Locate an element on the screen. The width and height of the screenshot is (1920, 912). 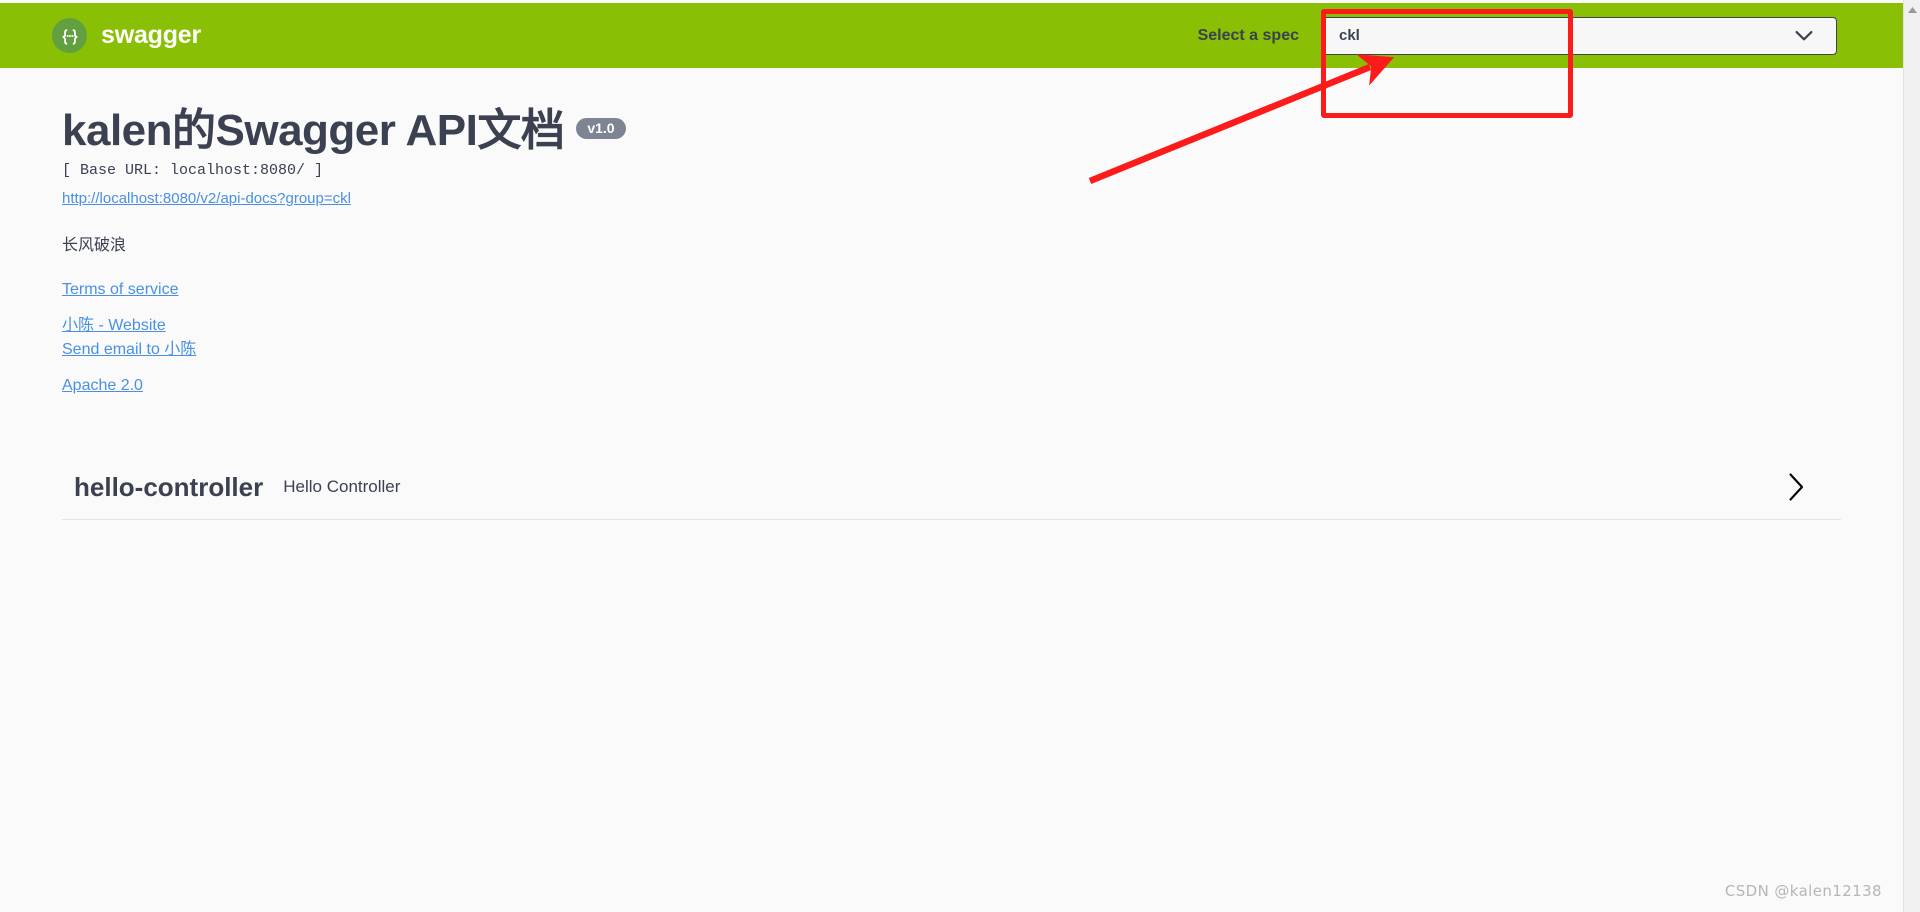
spec-selector-group: Select a spec ckl is located at coordinates (1550, 35).